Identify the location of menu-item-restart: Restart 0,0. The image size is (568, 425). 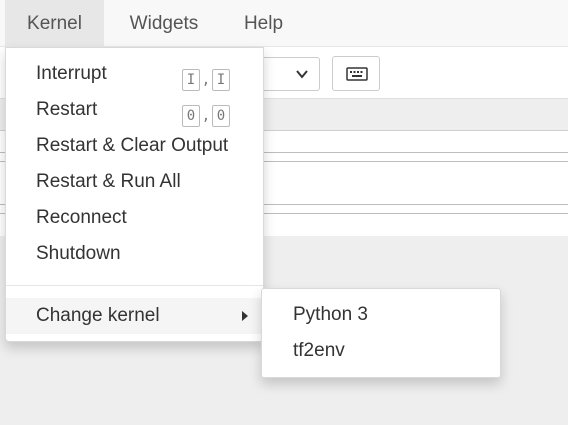
(134, 110).